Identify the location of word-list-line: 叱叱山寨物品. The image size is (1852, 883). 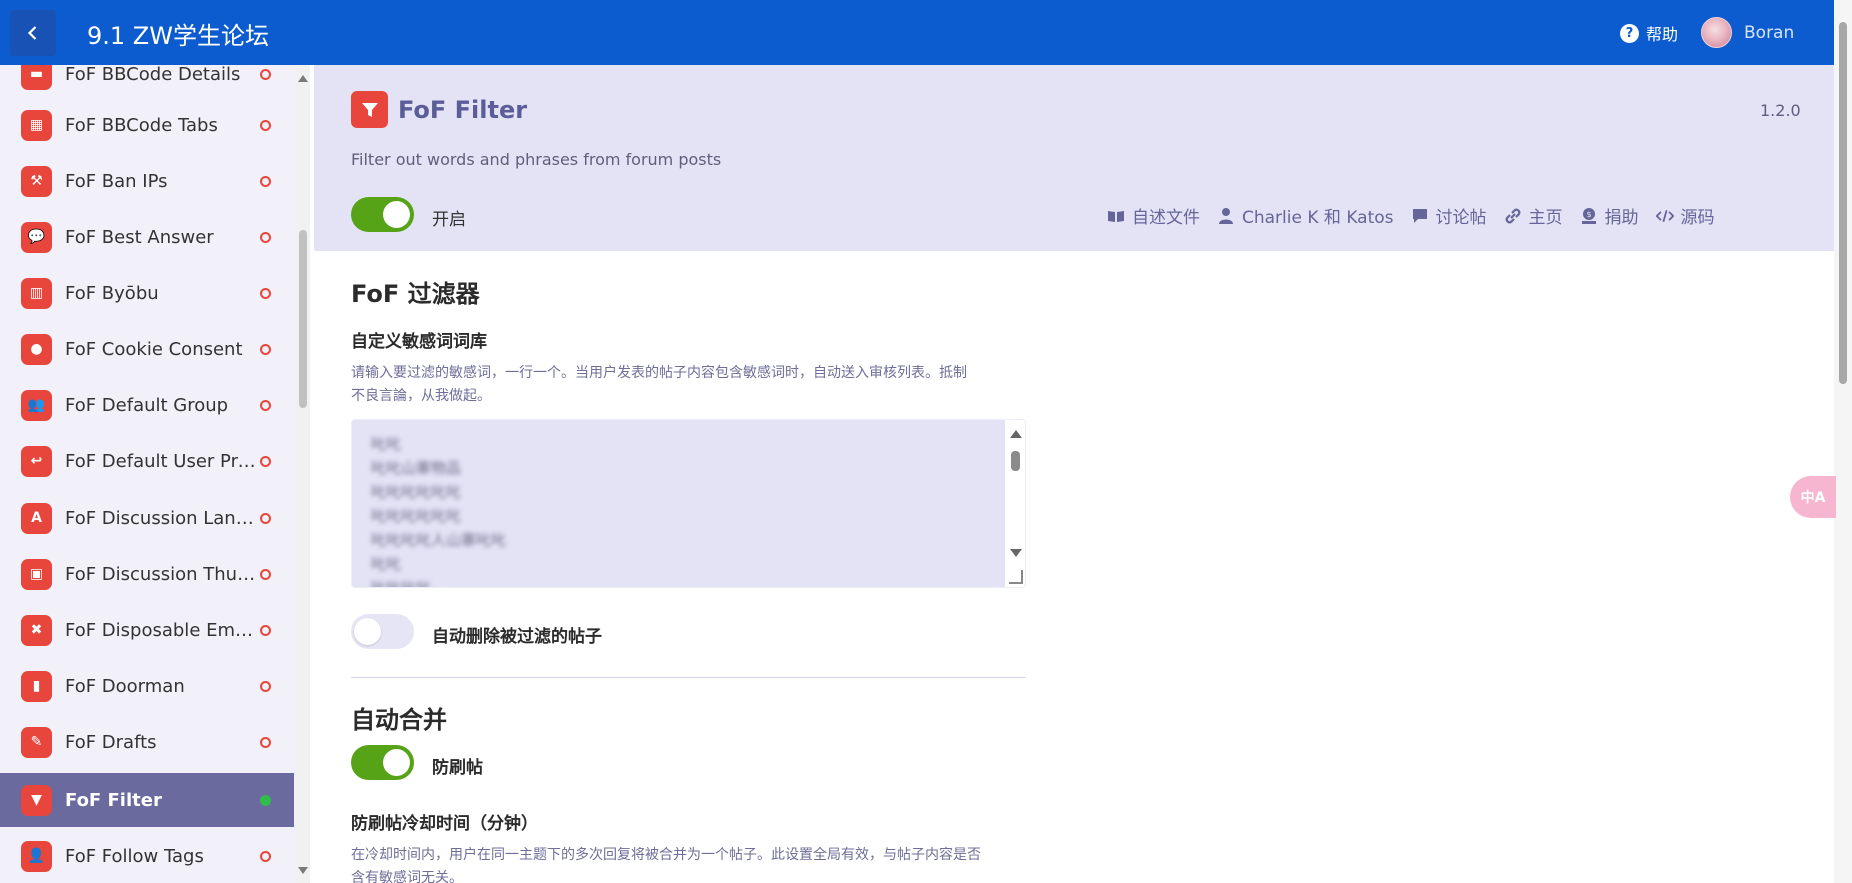
(416, 468).